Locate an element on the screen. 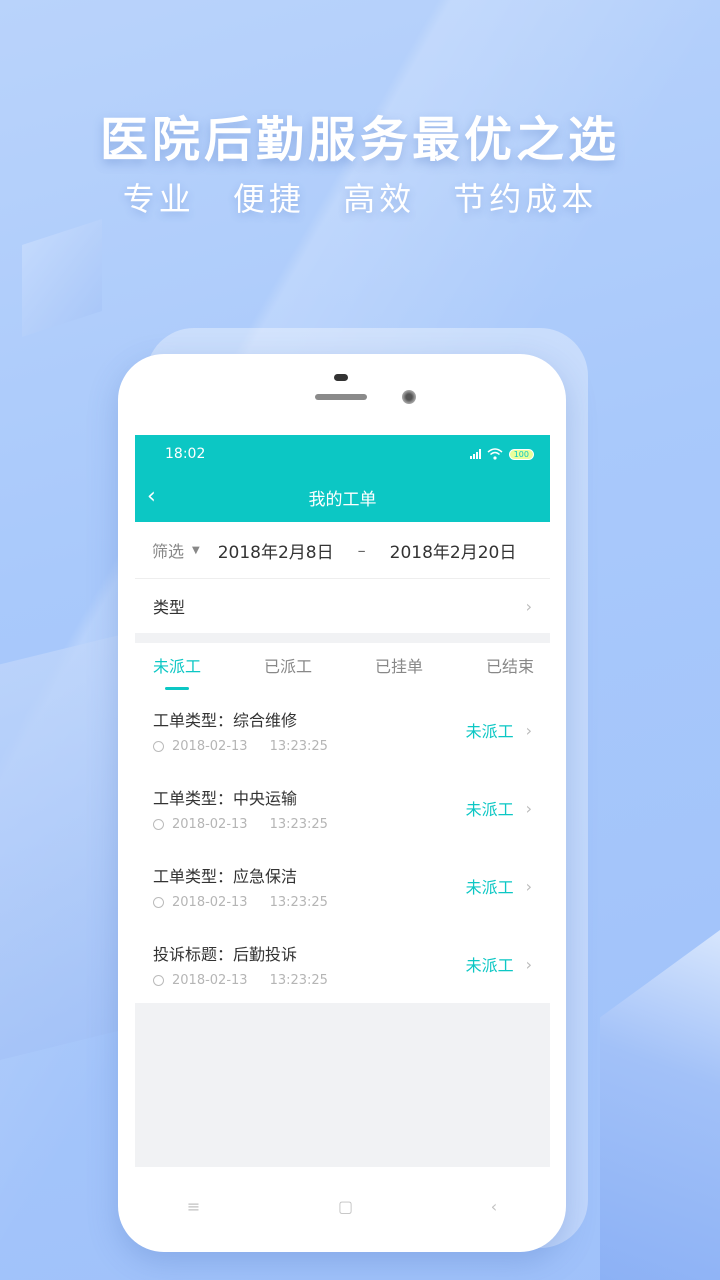 The image size is (720, 1280). chevron-left-icon: ‹ is located at coordinates (157, 497).